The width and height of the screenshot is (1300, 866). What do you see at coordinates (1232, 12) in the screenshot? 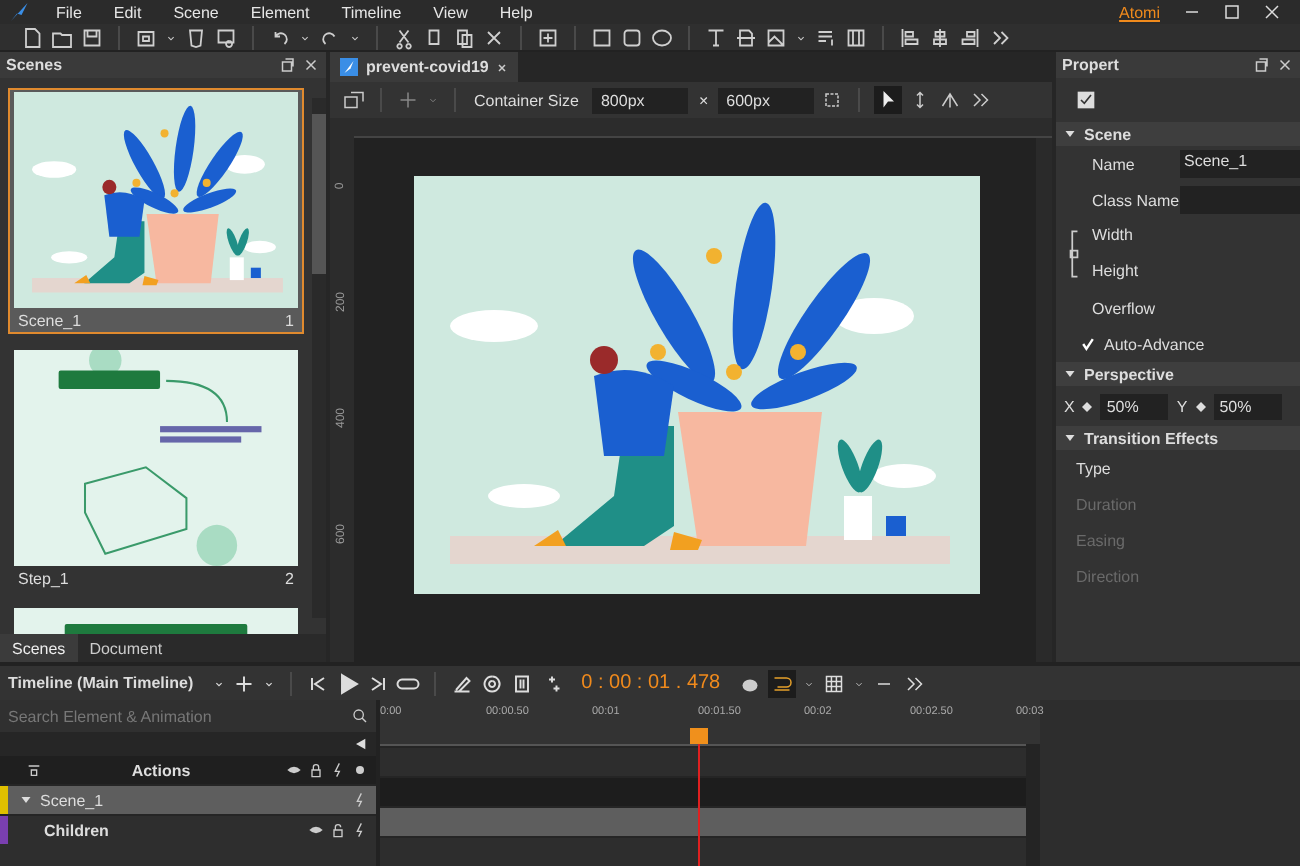
I see `maximize-icon` at bounding box center [1232, 12].